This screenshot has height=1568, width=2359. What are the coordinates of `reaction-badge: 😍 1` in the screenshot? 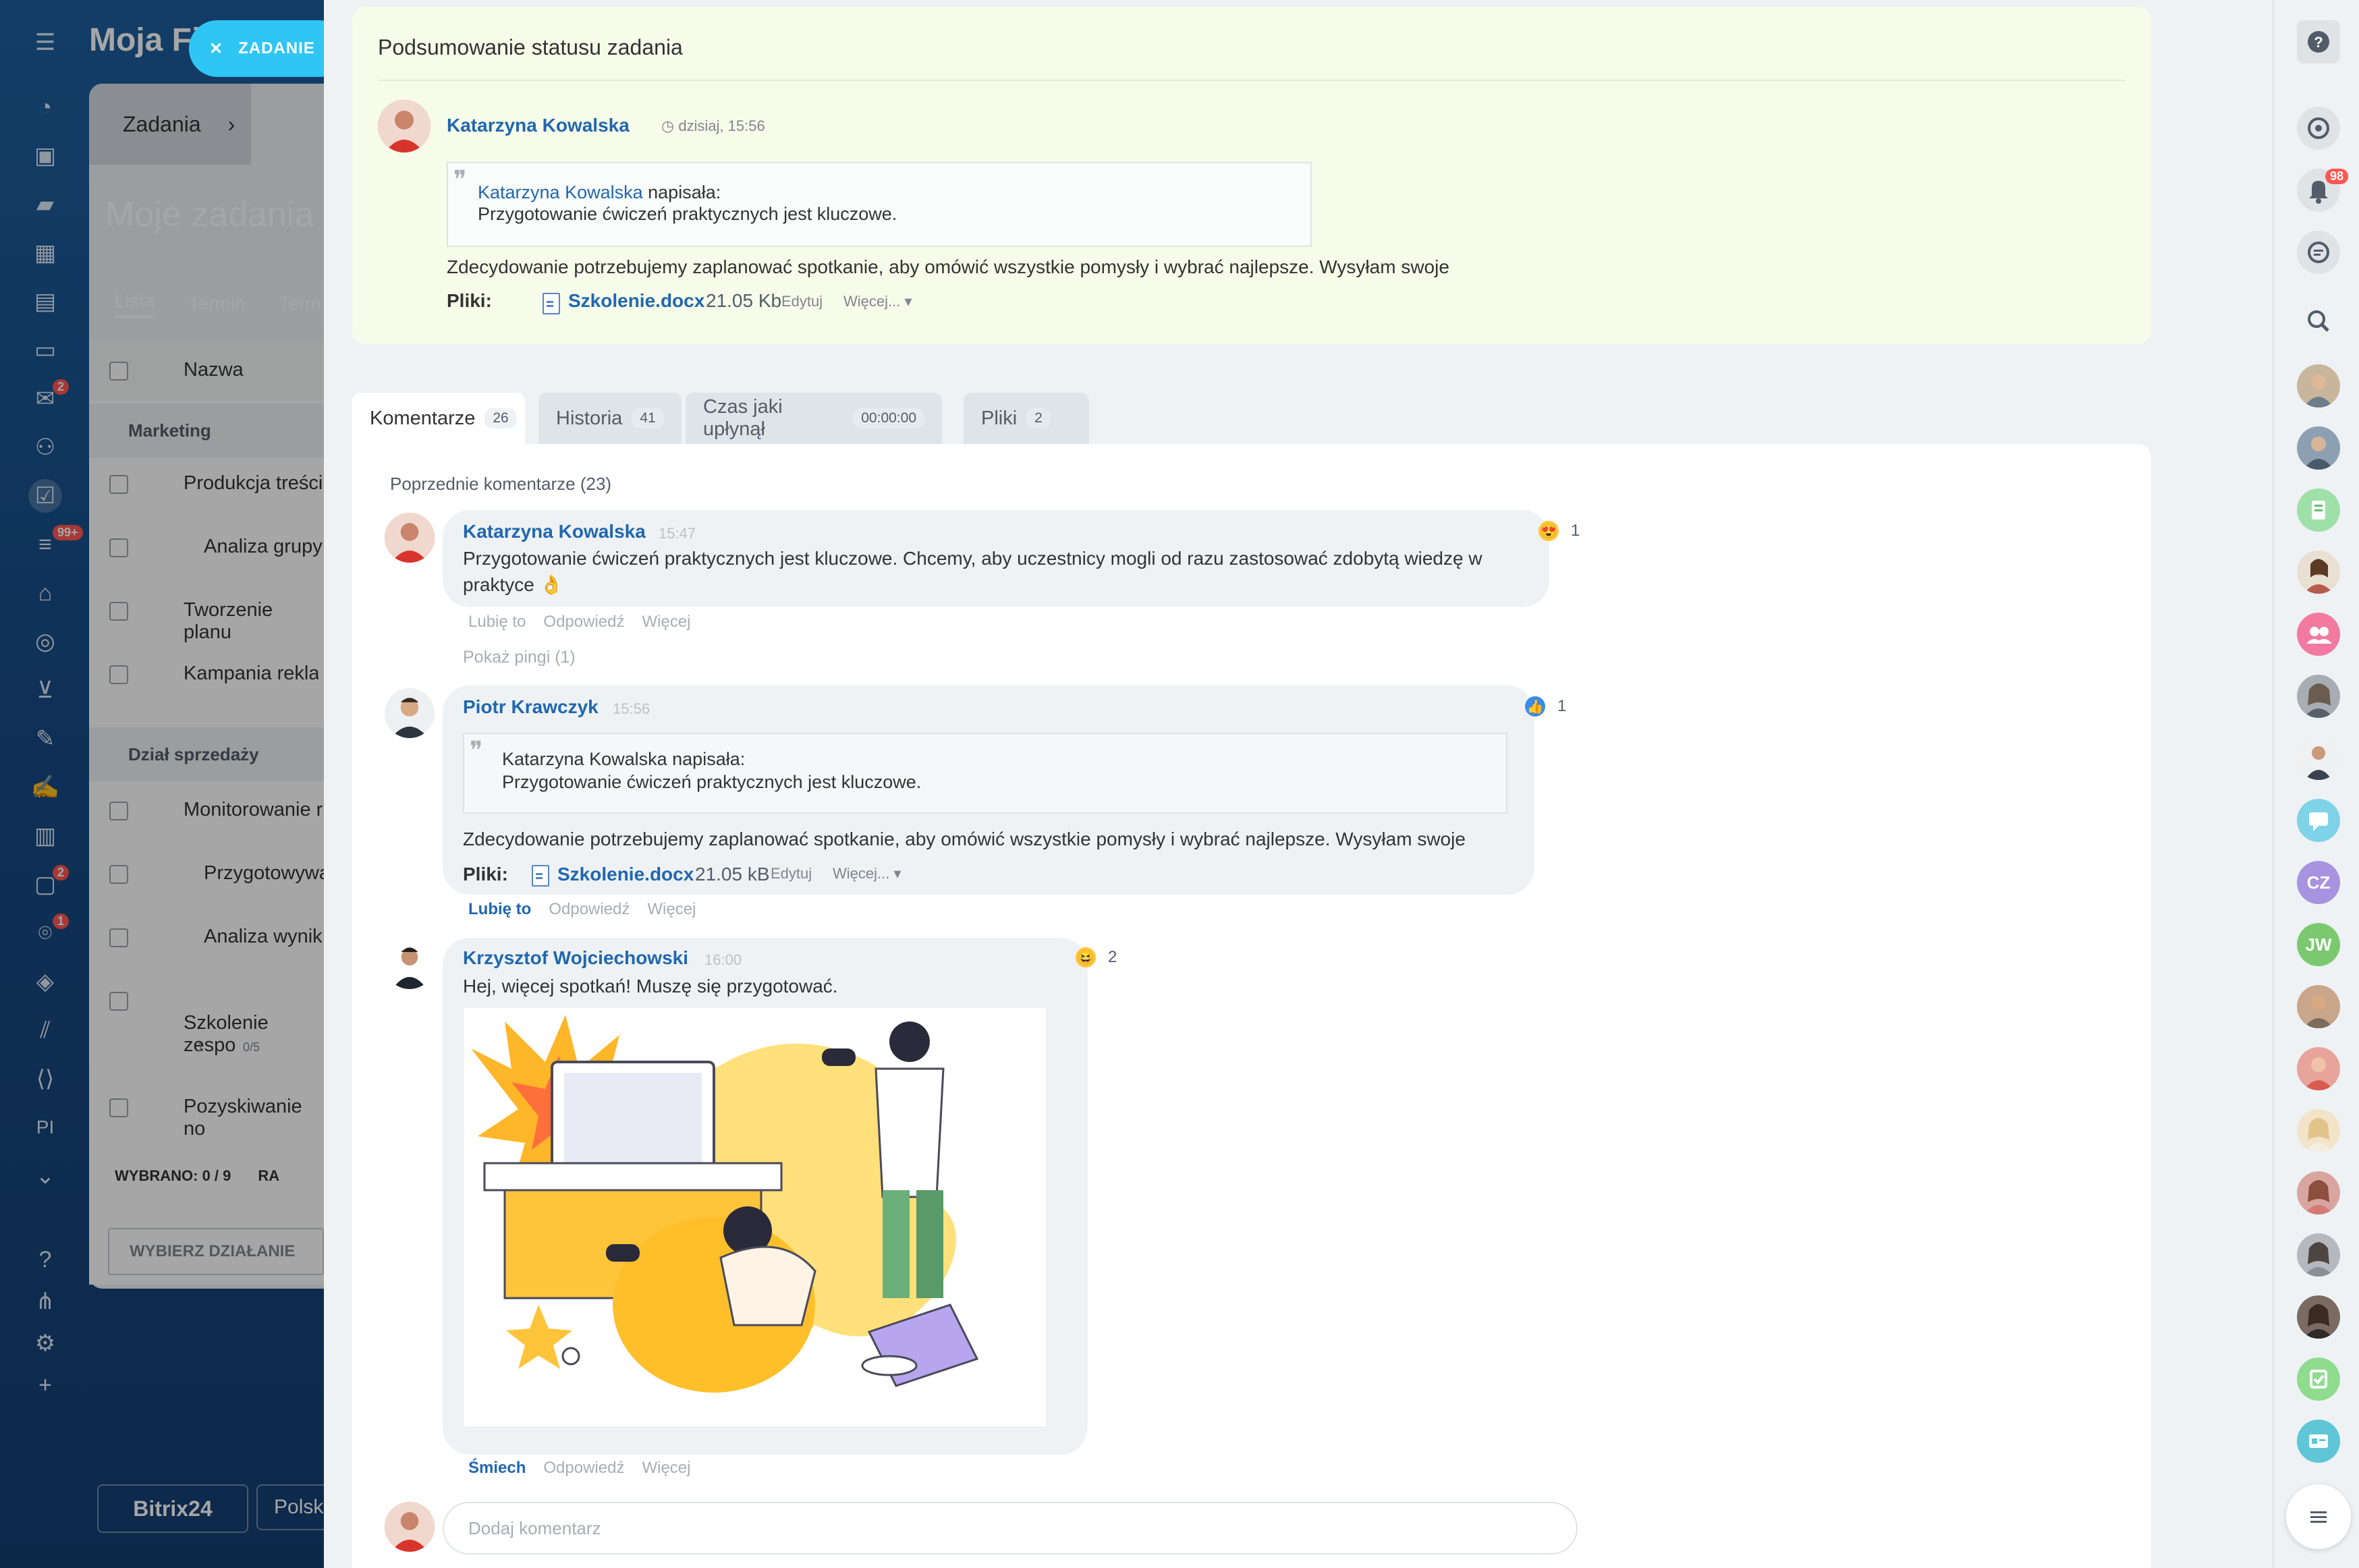 It's located at (1559, 531).